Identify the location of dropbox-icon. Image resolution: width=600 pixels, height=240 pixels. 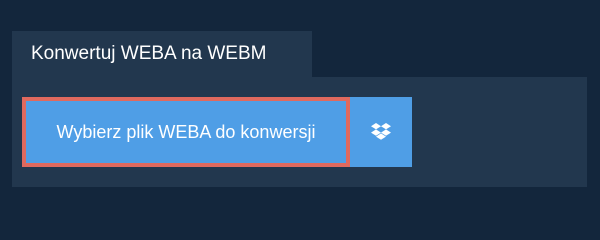
(381, 132).